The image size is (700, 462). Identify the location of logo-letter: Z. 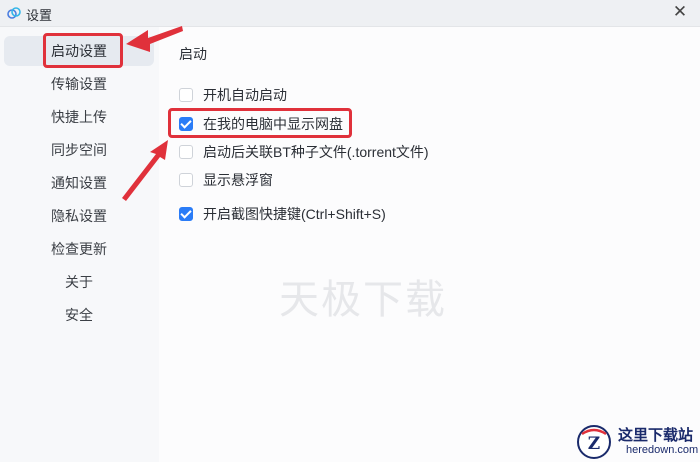
(594, 444).